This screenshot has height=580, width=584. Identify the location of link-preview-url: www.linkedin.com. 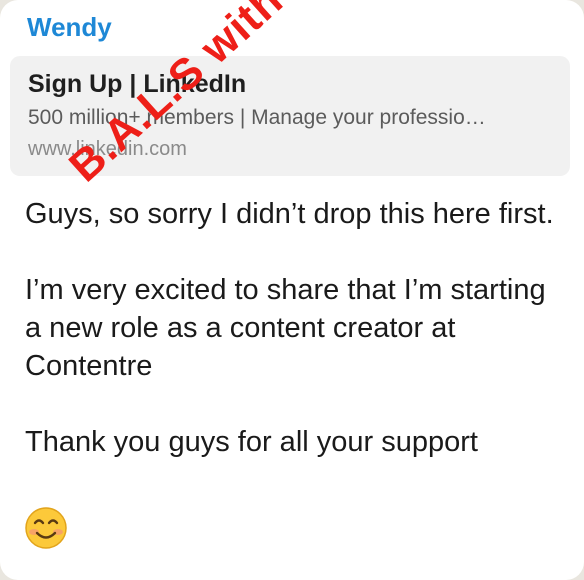
(107, 149).